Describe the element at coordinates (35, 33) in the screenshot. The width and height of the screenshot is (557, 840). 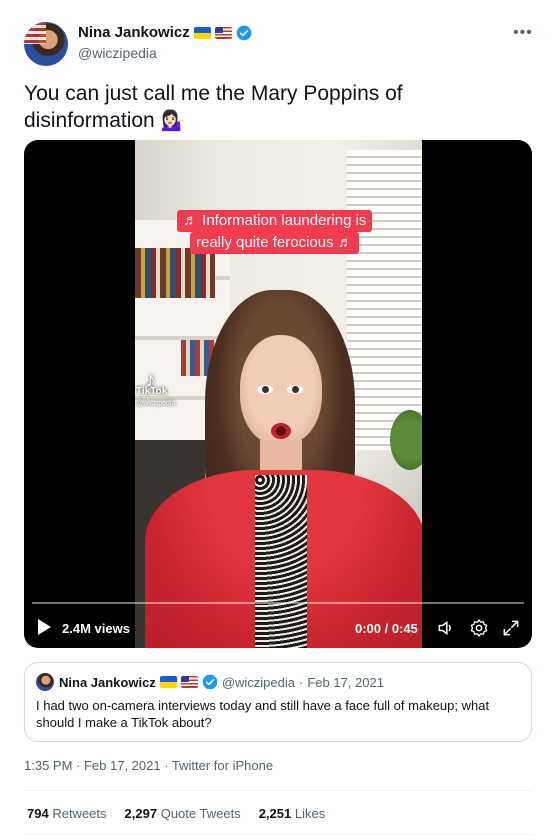
I see `avatar-flag-detail` at that location.